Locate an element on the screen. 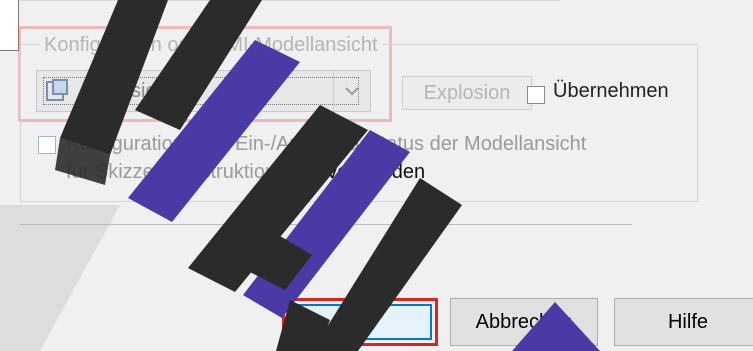  partial-input-field is located at coordinates (9, 25).